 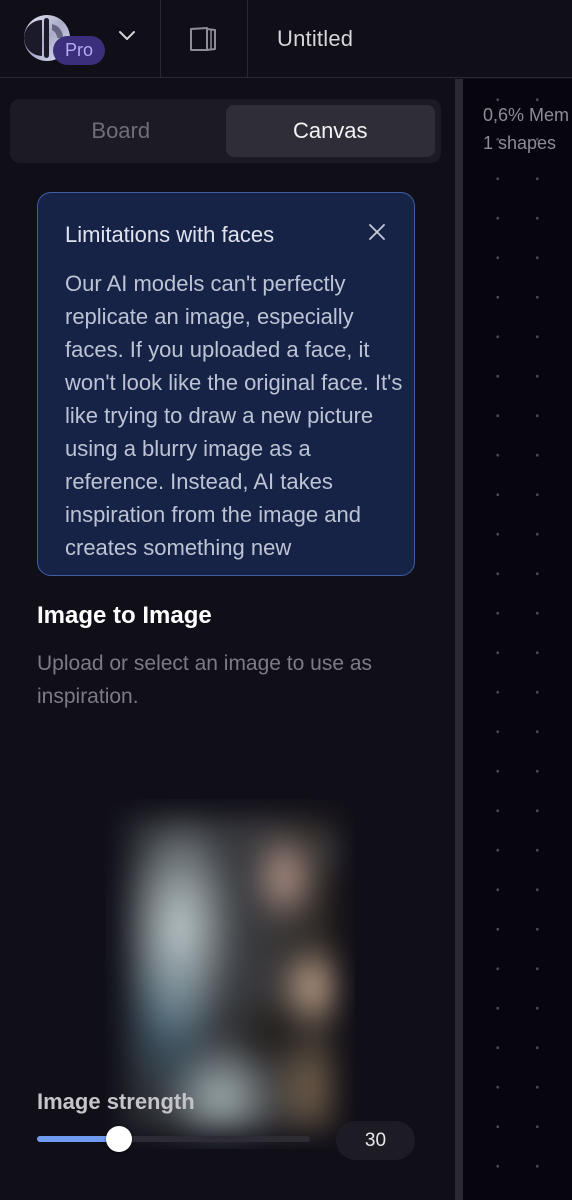 I want to click on shape-count: 1 shapes, so click(x=520, y=143).